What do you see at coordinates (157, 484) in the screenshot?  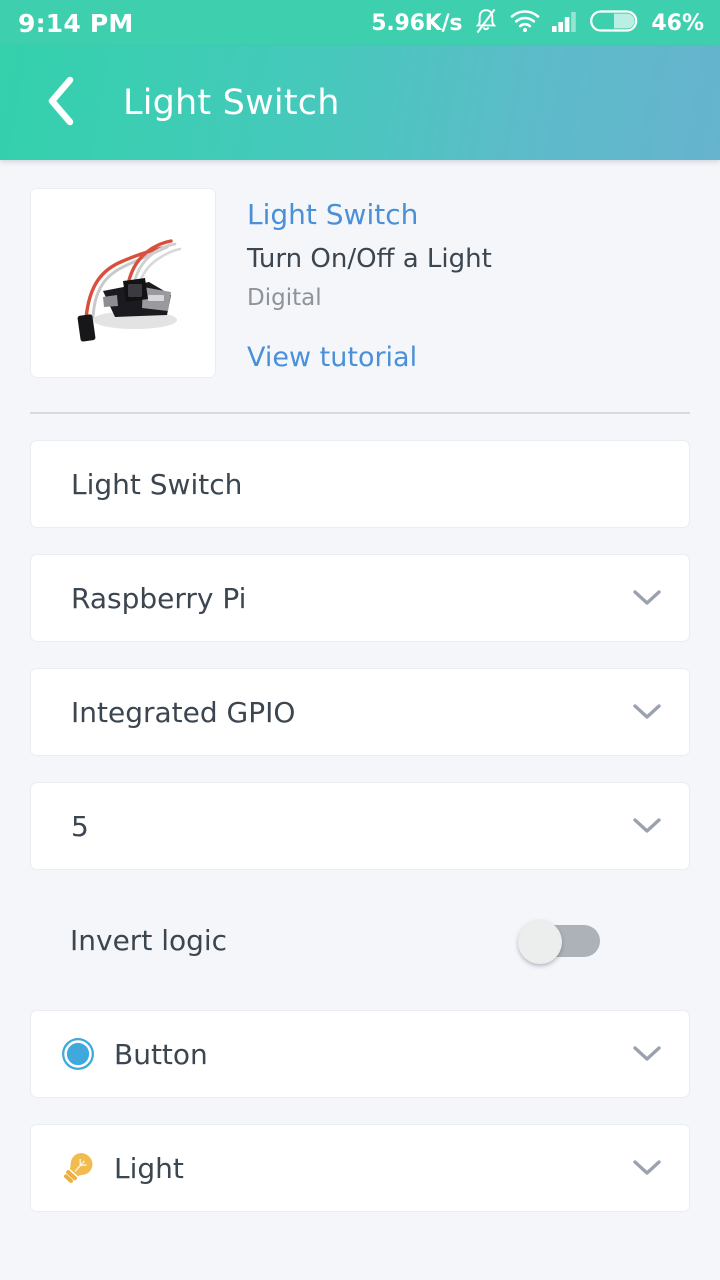 I see `device-name-value: Light Switch` at bounding box center [157, 484].